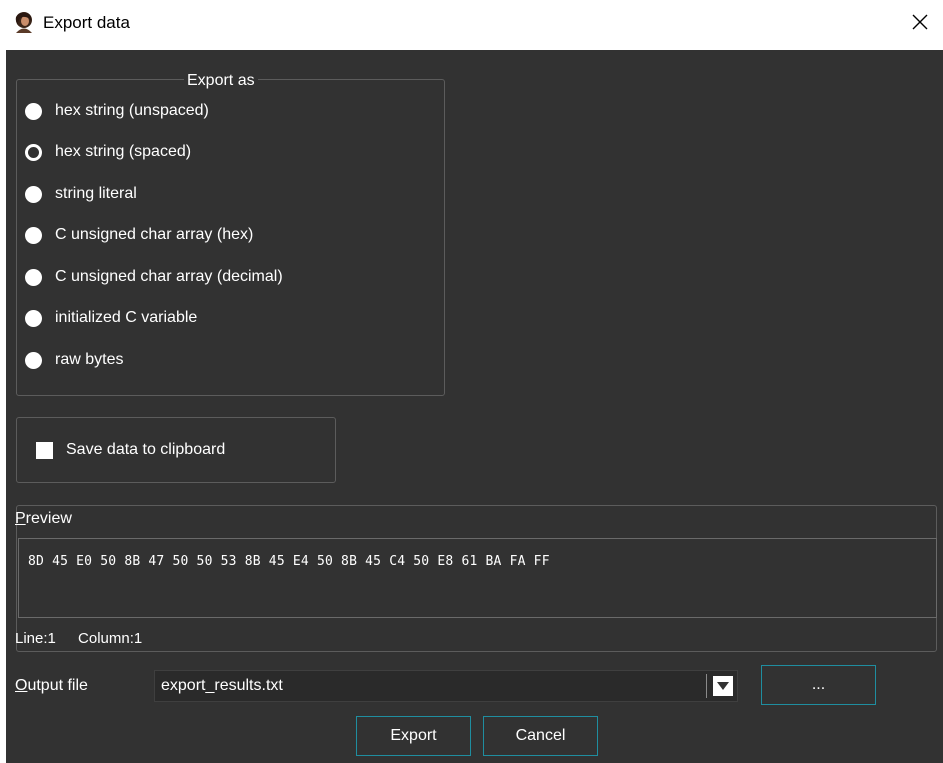 This screenshot has height=763, width=943. I want to click on cancel-label: Cancel, so click(540, 735).